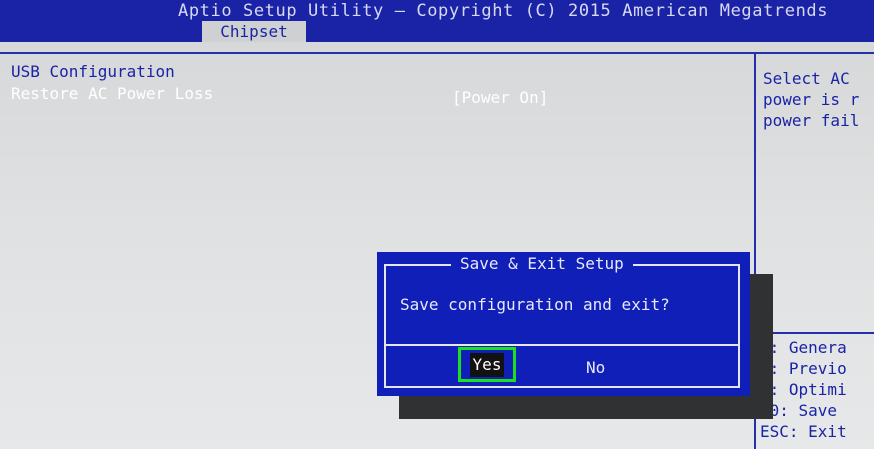  What do you see at coordinates (803, 431) in the screenshot?
I see `key-legend-item: ESC: Exit` at bounding box center [803, 431].